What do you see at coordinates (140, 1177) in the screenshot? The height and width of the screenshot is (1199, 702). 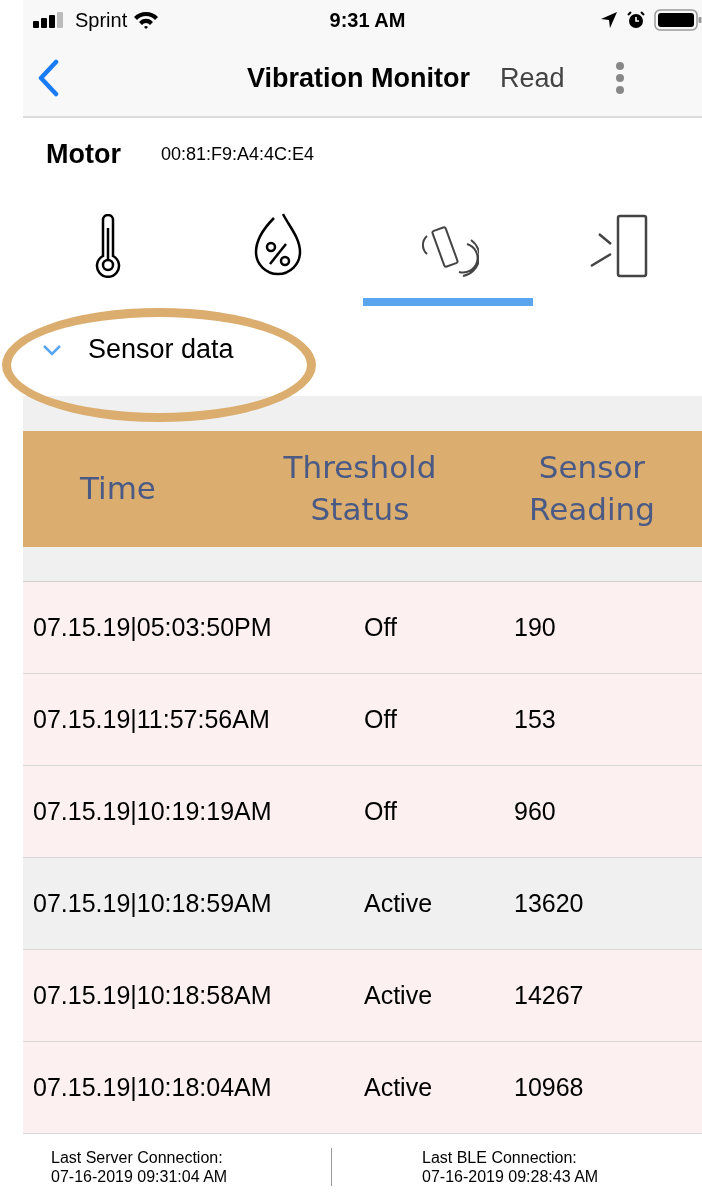 I see `connection-time: 07-16-2019 09:31:04 AM` at bounding box center [140, 1177].